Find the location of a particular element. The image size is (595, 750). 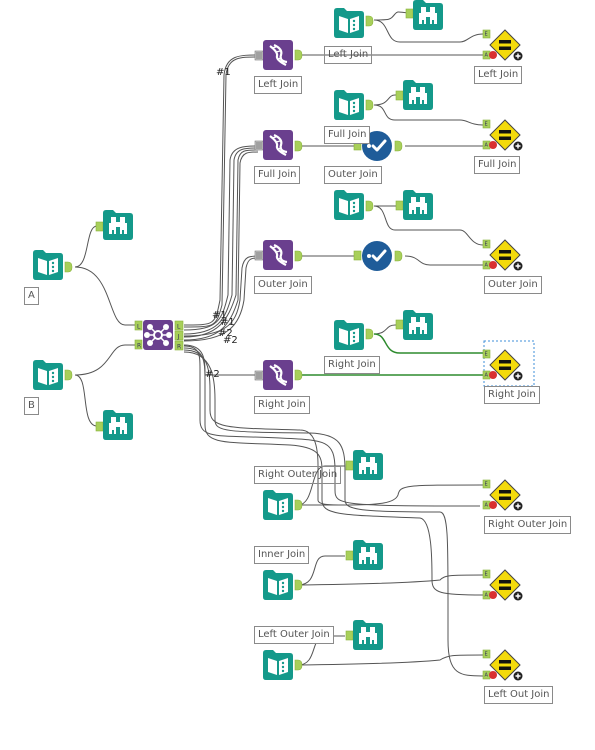

test-tool-inner: EA is located at coordinates (503, 585).